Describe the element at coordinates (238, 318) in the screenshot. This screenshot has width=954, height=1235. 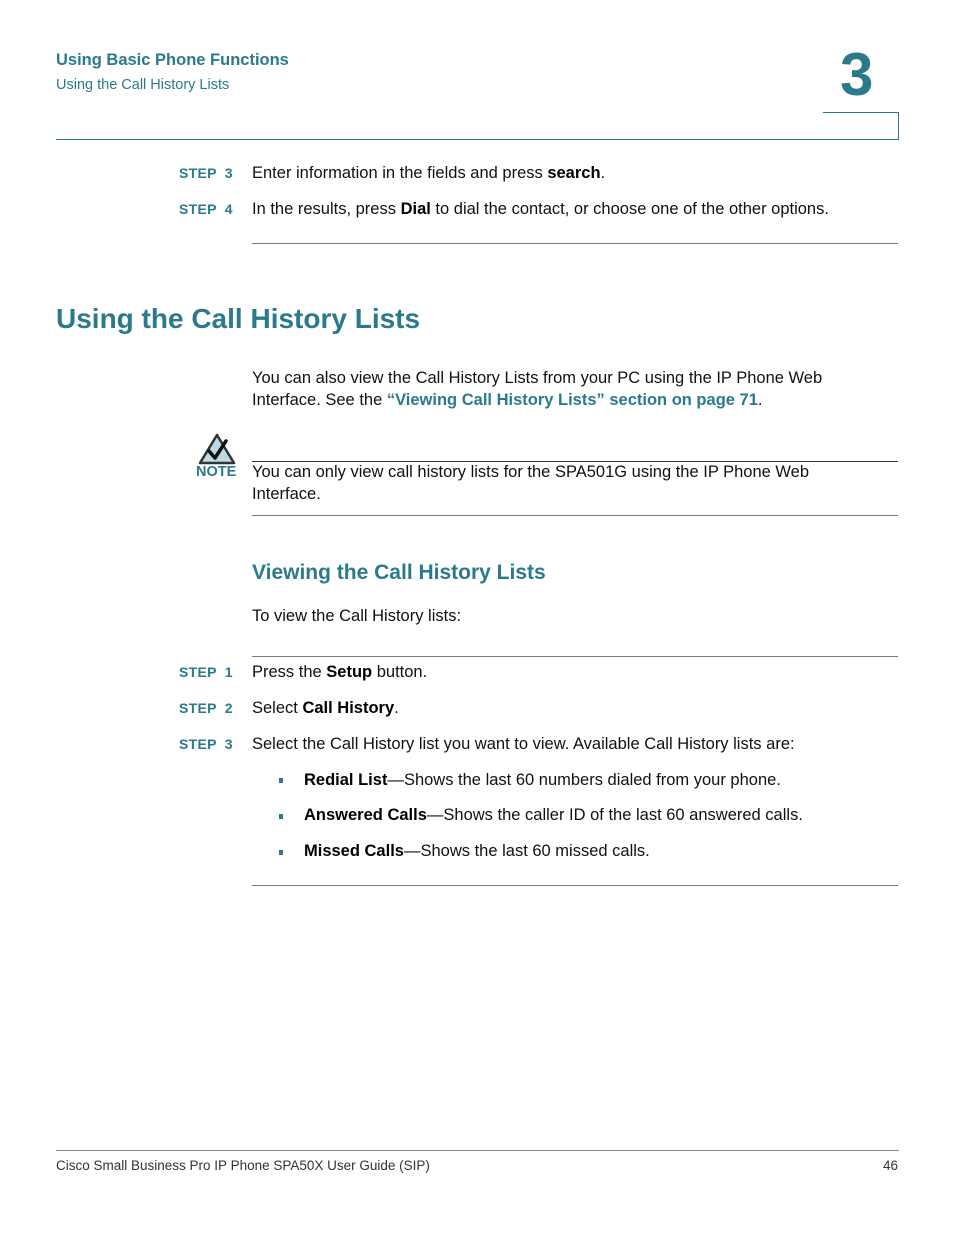
I see `section-heading: Using the Call History Lists` at that location.